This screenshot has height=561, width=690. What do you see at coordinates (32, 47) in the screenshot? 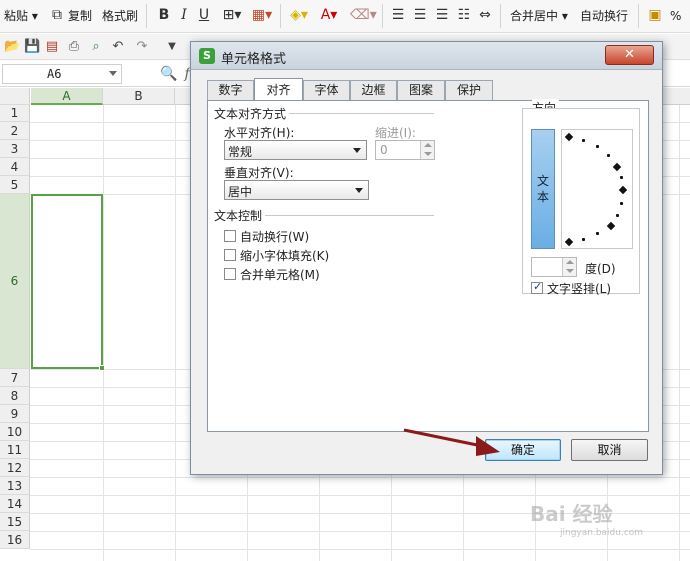
I see `save-icon: 💾` at bounding box center [32, 47].